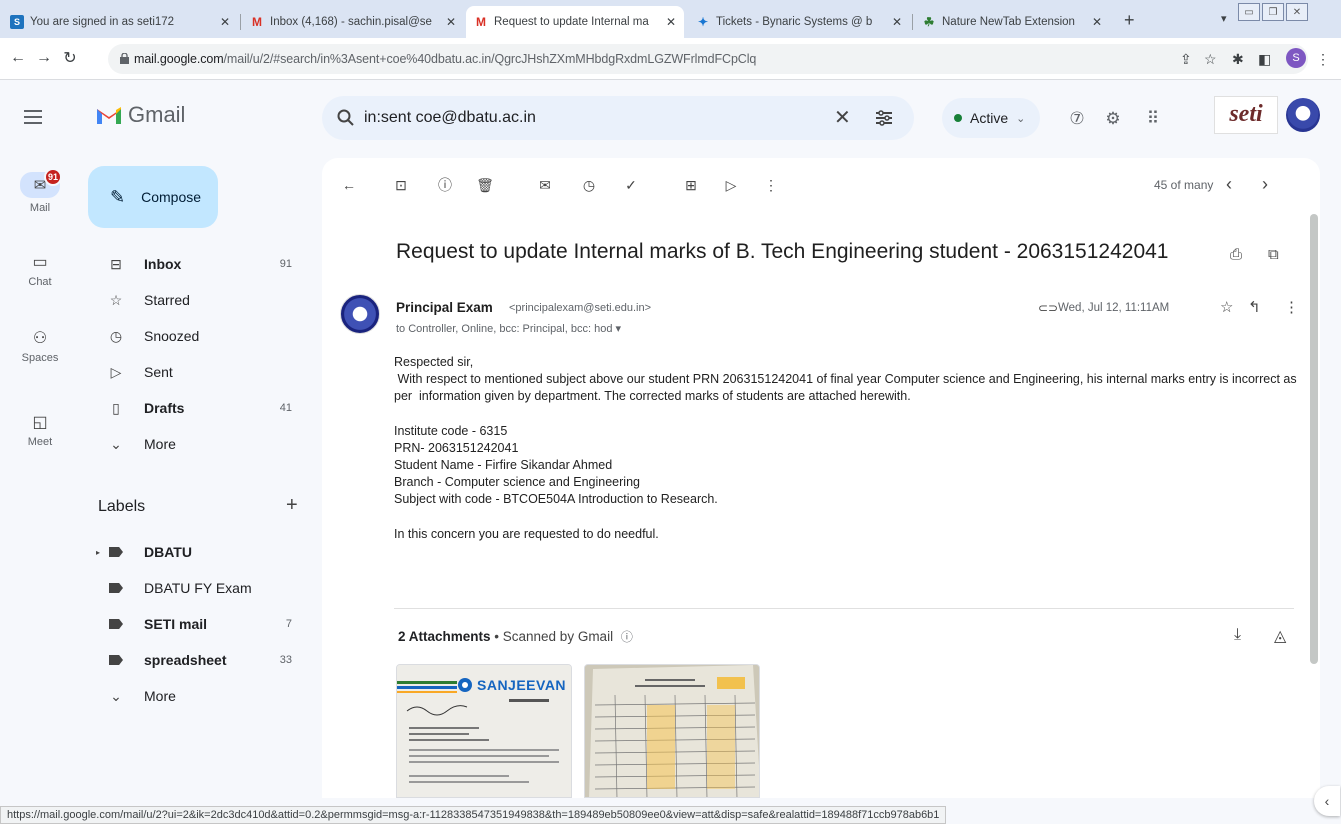 The width and height of the screenshot is (1341, 824). I want to click on search-input: in:sent coe@dbatu.ac.in, so click(450, 118).